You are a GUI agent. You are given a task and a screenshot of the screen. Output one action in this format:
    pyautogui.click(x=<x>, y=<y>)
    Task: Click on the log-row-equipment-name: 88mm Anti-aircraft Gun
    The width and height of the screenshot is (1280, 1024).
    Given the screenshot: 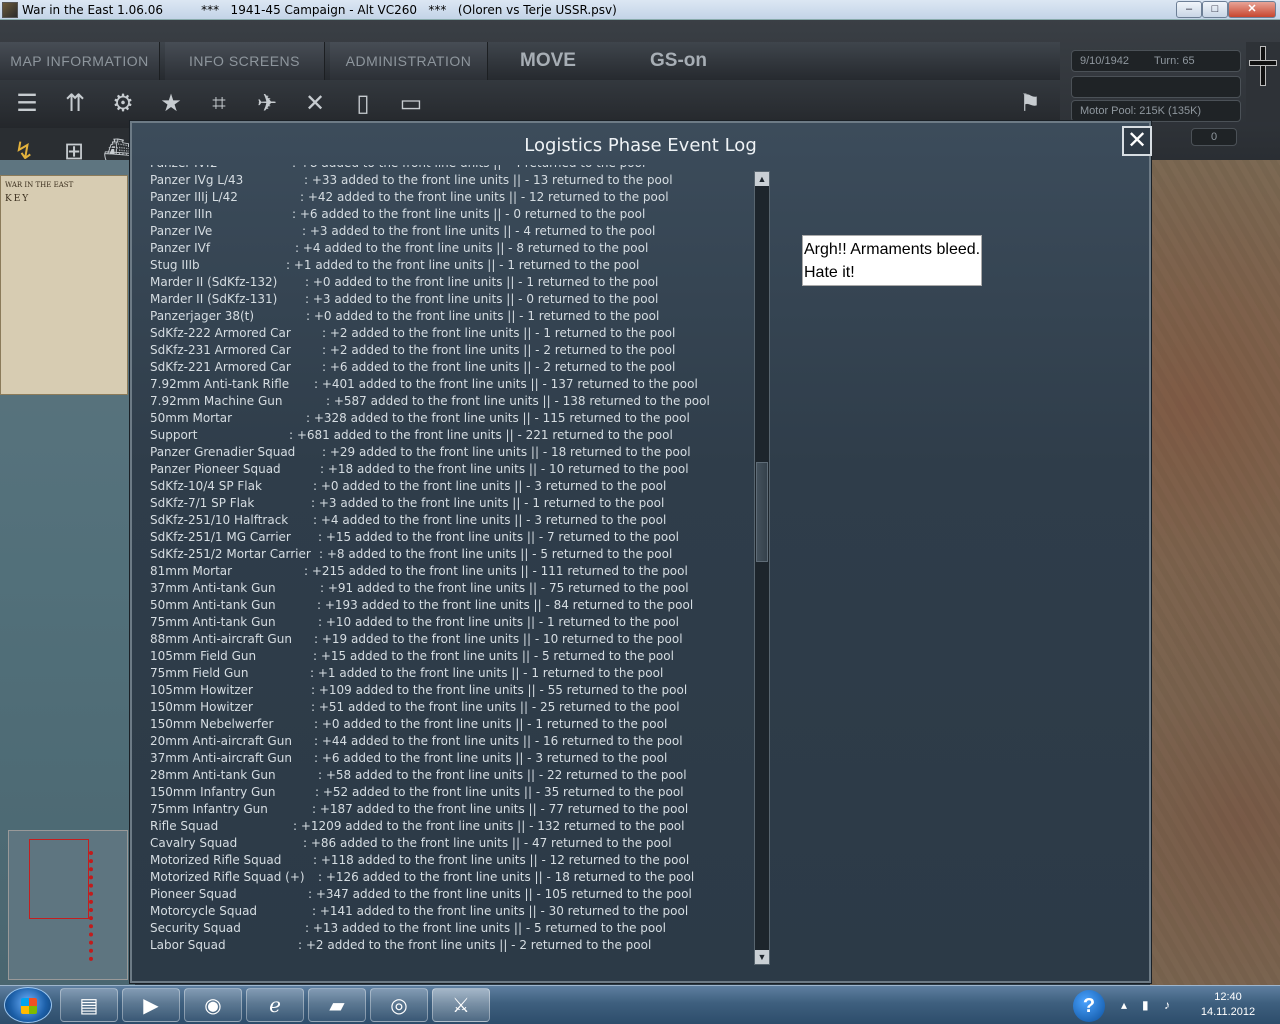 What is the action you would take?
    pyautogui.click(x=221, y=639)
    